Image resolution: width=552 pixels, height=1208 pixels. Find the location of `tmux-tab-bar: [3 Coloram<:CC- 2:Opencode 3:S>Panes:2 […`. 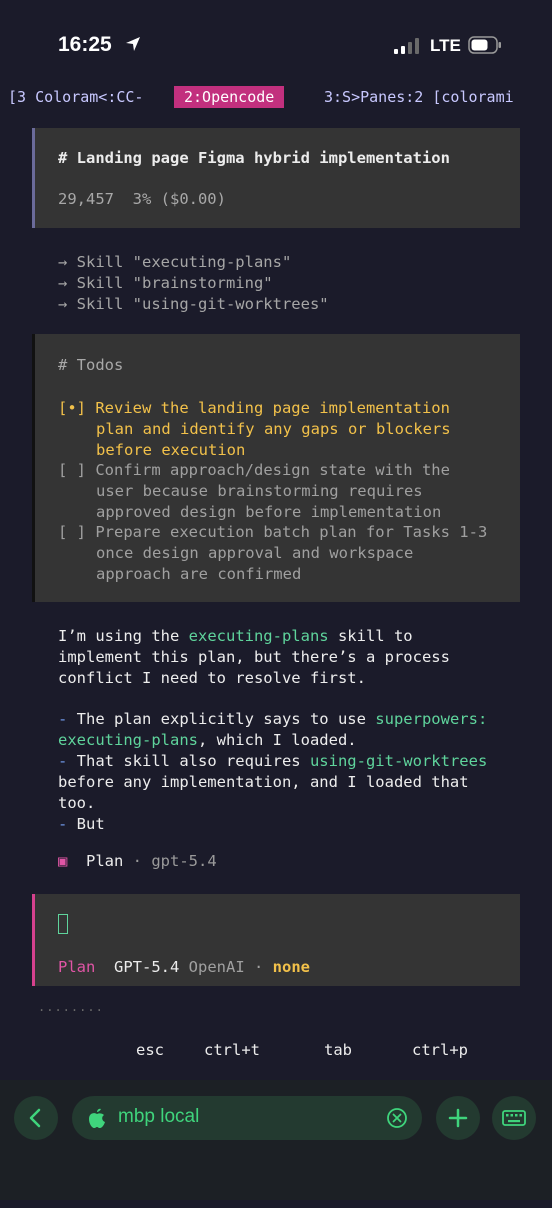

tmux-tab-bar: [3 Coloram<:CC- 2:Opencode 3:S>Panes:2 [… is located at coordinates (276, 97).